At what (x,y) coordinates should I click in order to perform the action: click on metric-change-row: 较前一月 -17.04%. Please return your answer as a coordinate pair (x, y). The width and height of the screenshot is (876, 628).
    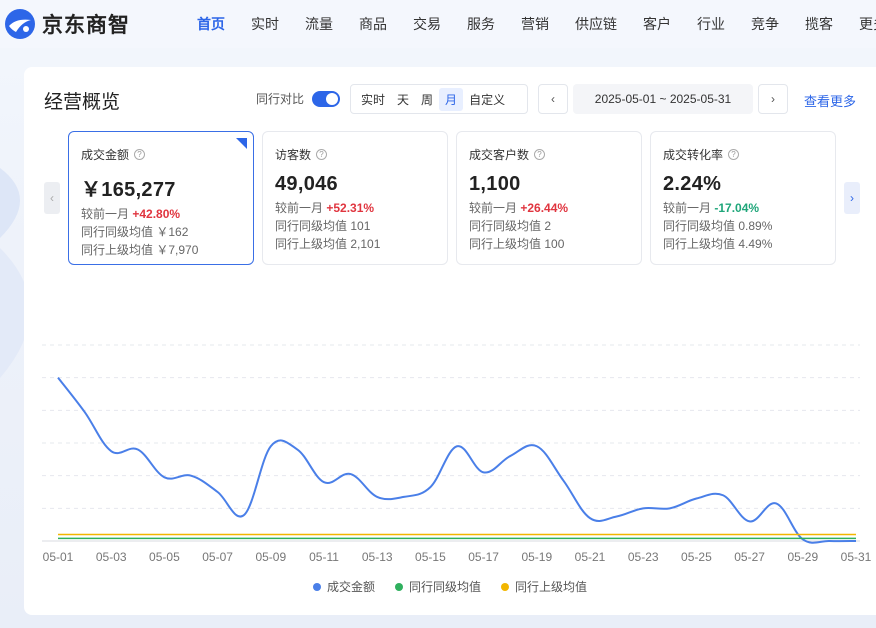
    Looking at the image, I should click on (749, 208).